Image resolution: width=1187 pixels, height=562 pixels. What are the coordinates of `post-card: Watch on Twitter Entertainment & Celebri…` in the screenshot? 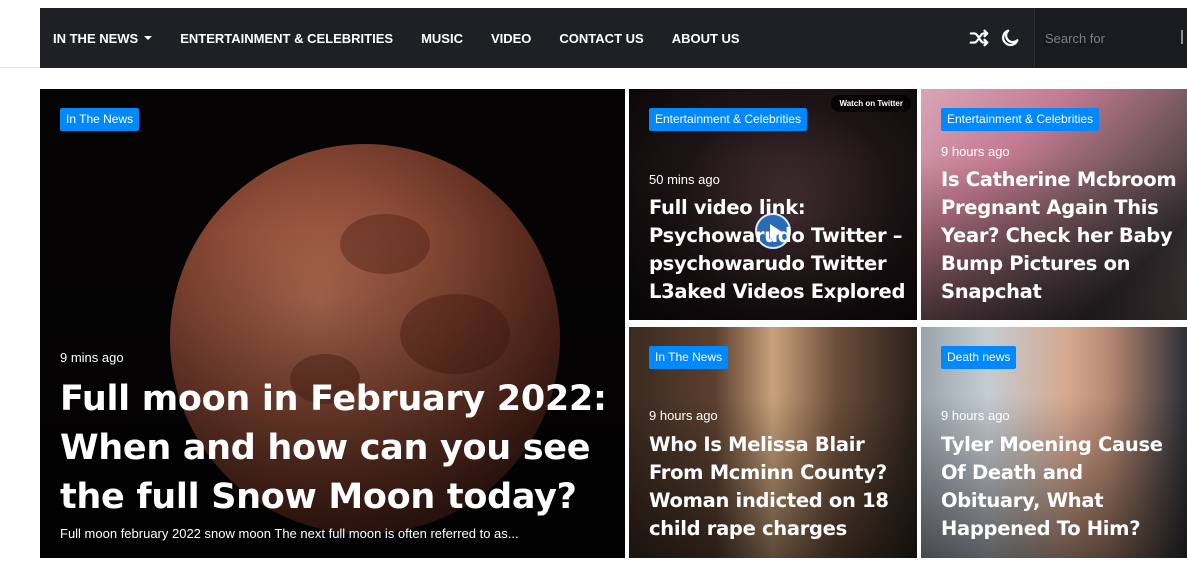 It's located at (773, 204).